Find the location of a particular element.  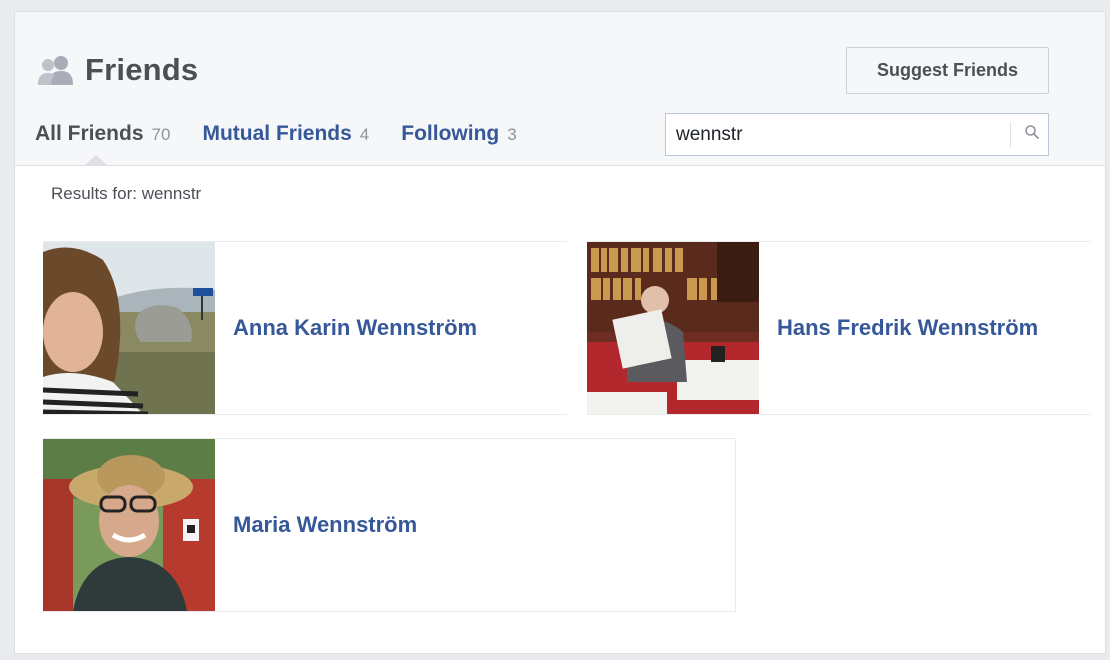

suggest-friends-button: Suggest Friends is located at coordinates (947, 70).